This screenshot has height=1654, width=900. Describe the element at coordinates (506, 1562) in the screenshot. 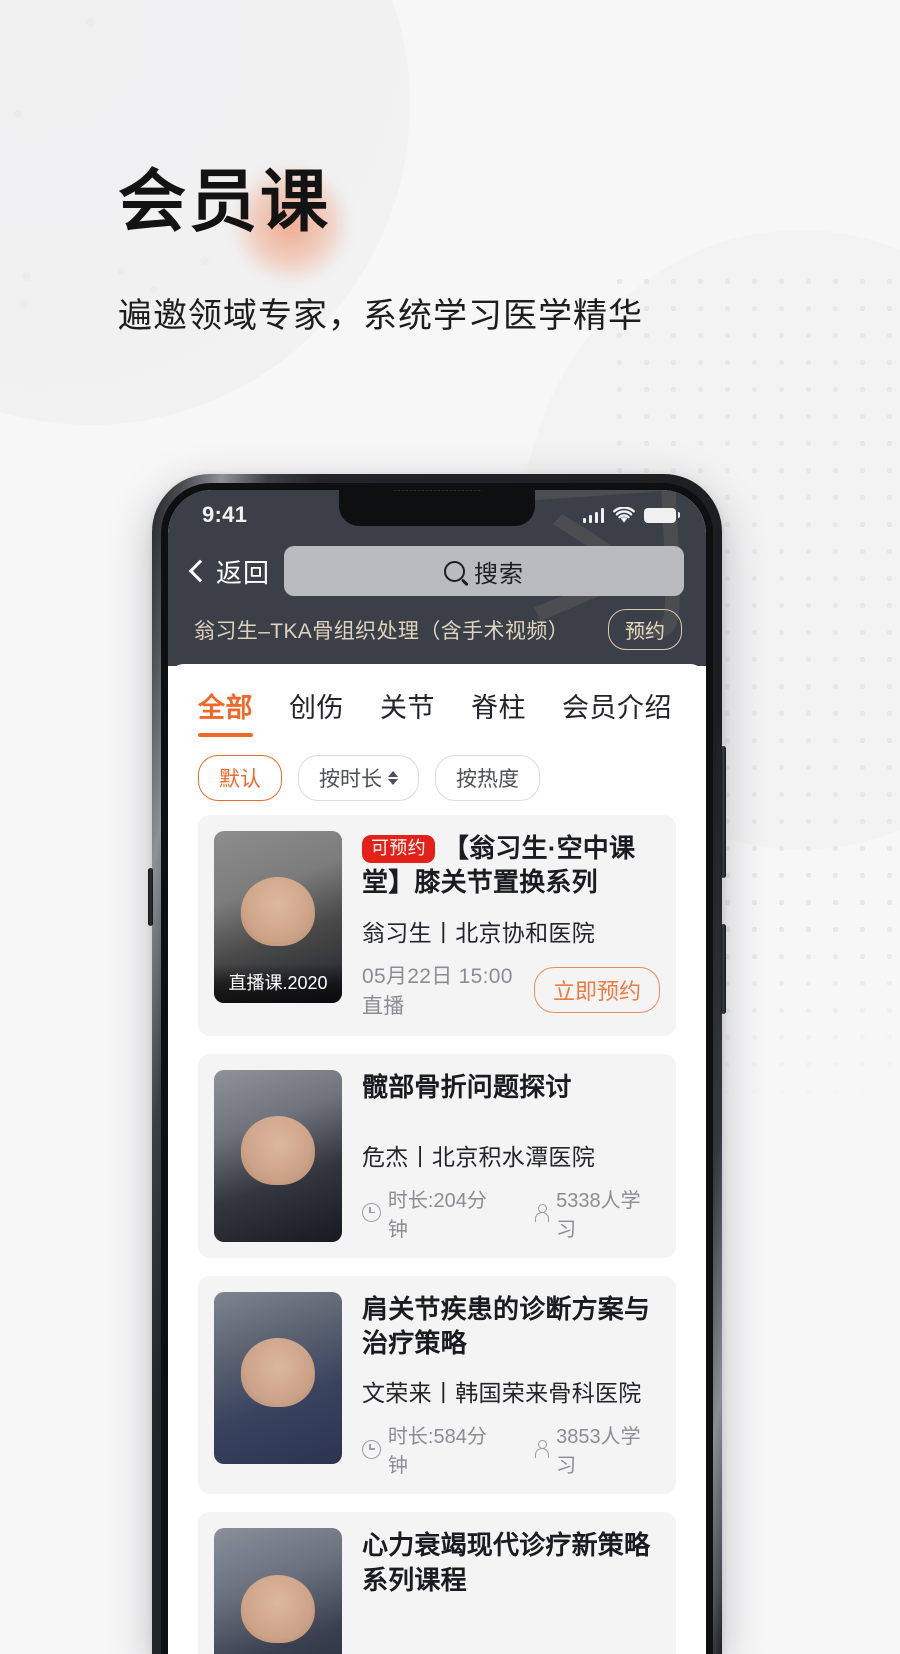

I see `course-title: 心力衰竭现代诊疗新策略系列课程` at that location.